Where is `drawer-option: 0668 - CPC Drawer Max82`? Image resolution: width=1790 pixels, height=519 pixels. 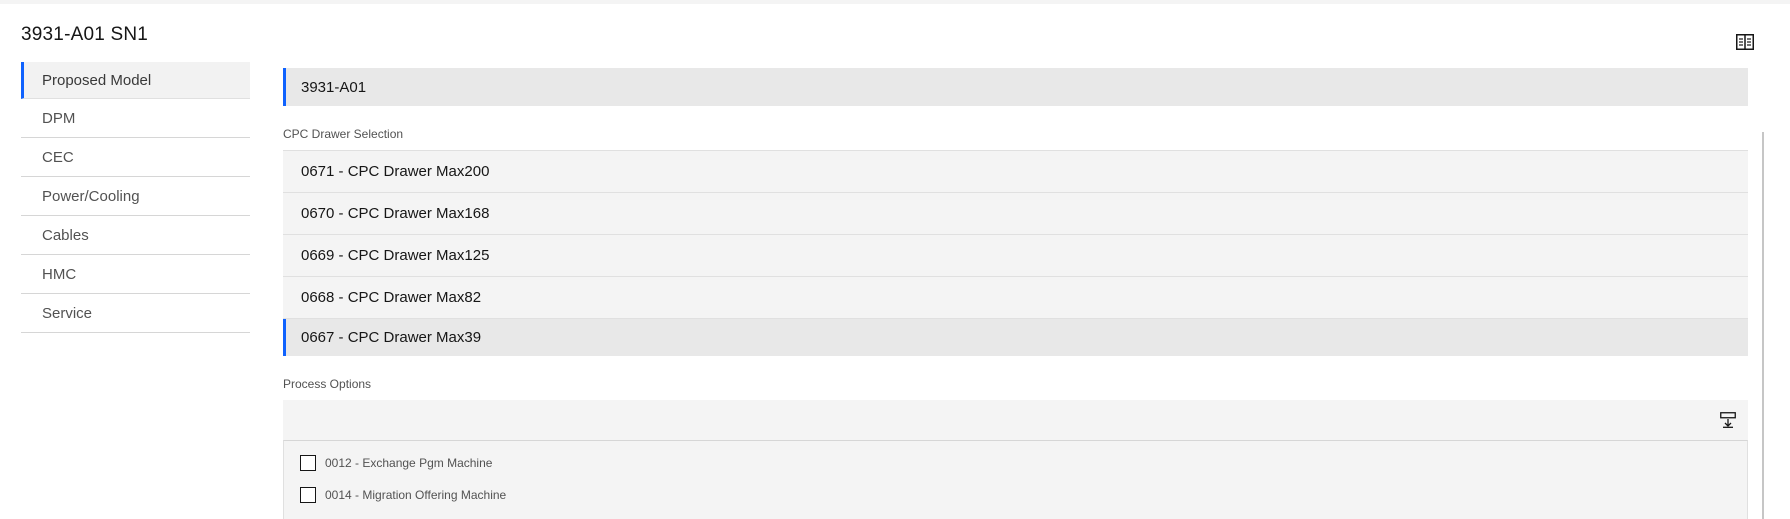
drawer-option: 0668 - CPC Drawer Max82 is located at coordinates (1015, 298).